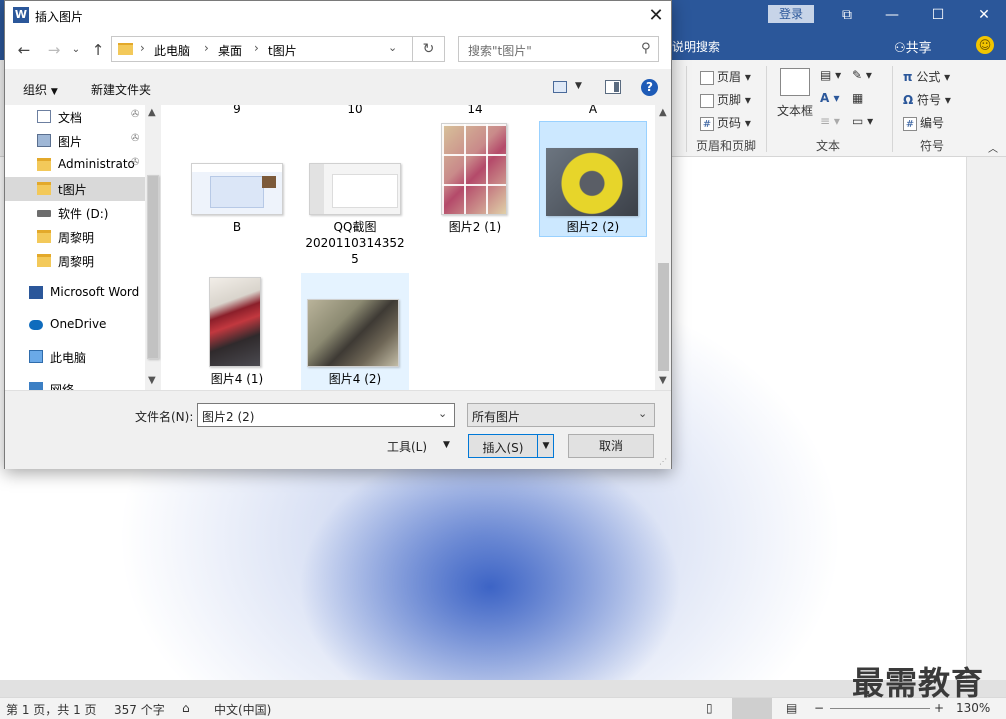  Describe the element at coordinates (880, 708) in the screenshot. I see `zoom-slider` at that location.